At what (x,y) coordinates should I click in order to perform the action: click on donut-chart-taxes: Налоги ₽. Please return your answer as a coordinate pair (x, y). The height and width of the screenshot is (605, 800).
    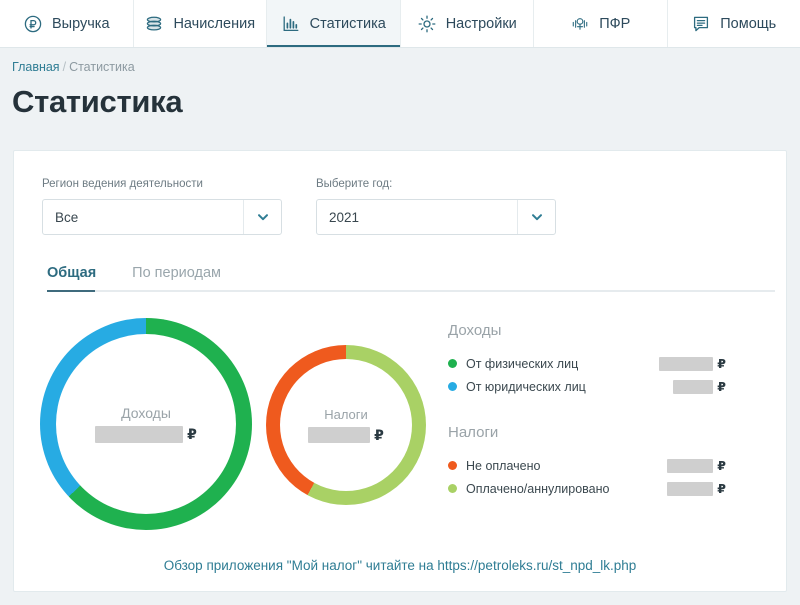
    Looking at the image, I should click on (346, 425).